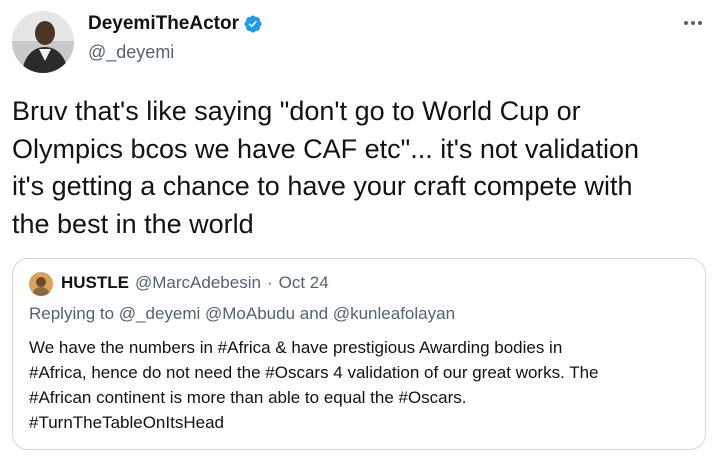 The width and height of the screenshot is (720, 462). I want to click on author-name-row: DeyemiTheActor, so click(175, 24).